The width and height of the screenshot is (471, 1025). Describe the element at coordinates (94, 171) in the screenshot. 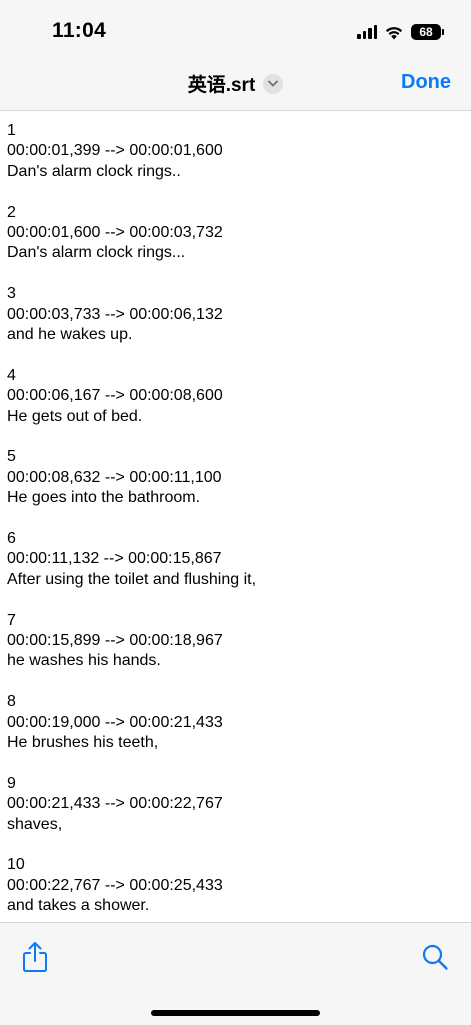

I see `subtitle-text: Dan's alarm clock rings..` at that location.